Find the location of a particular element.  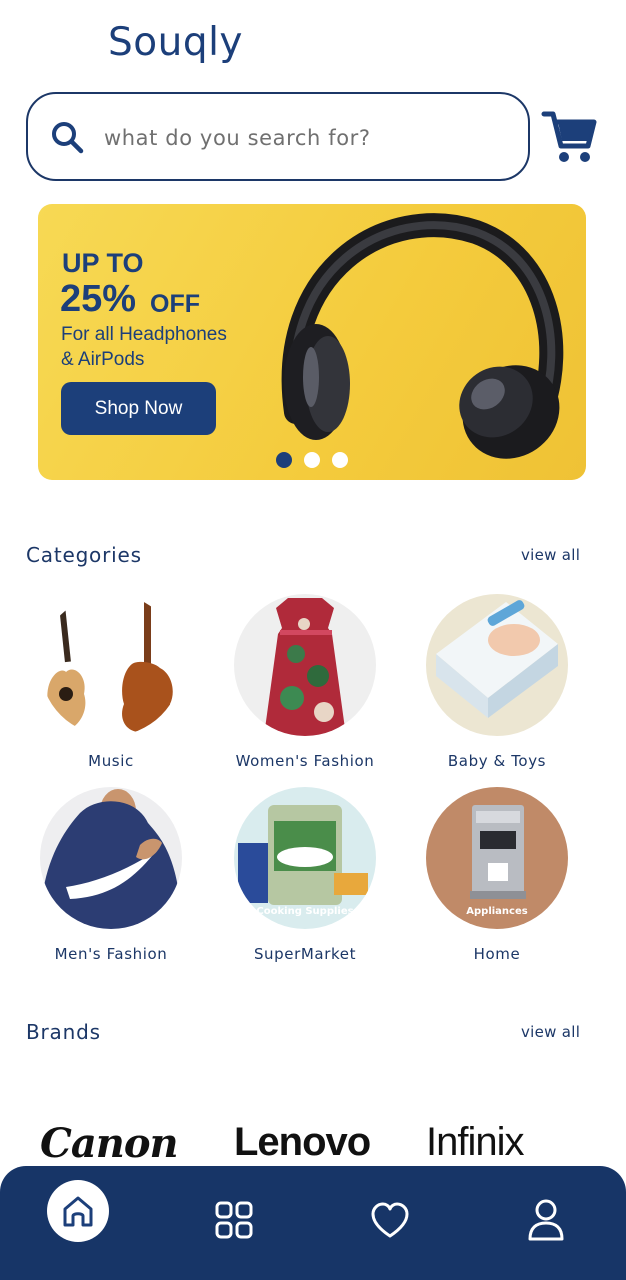

dress-image is located at coordinates (305, 665).